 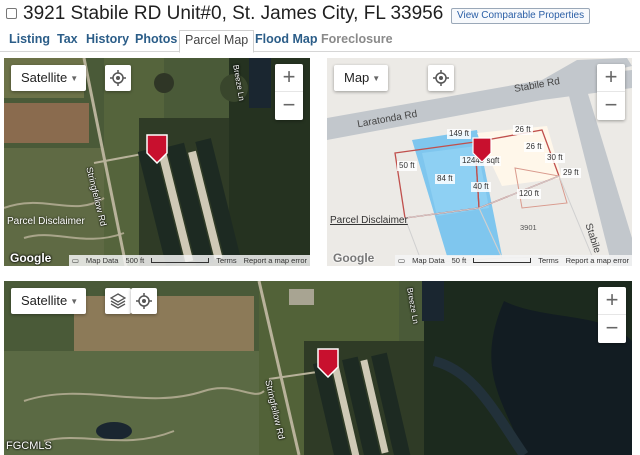 What do you see at coordinates (217, 41) in the screenshot?
I see `tab-parcel-map: Parcel Map` at bounding box center [217, 41].